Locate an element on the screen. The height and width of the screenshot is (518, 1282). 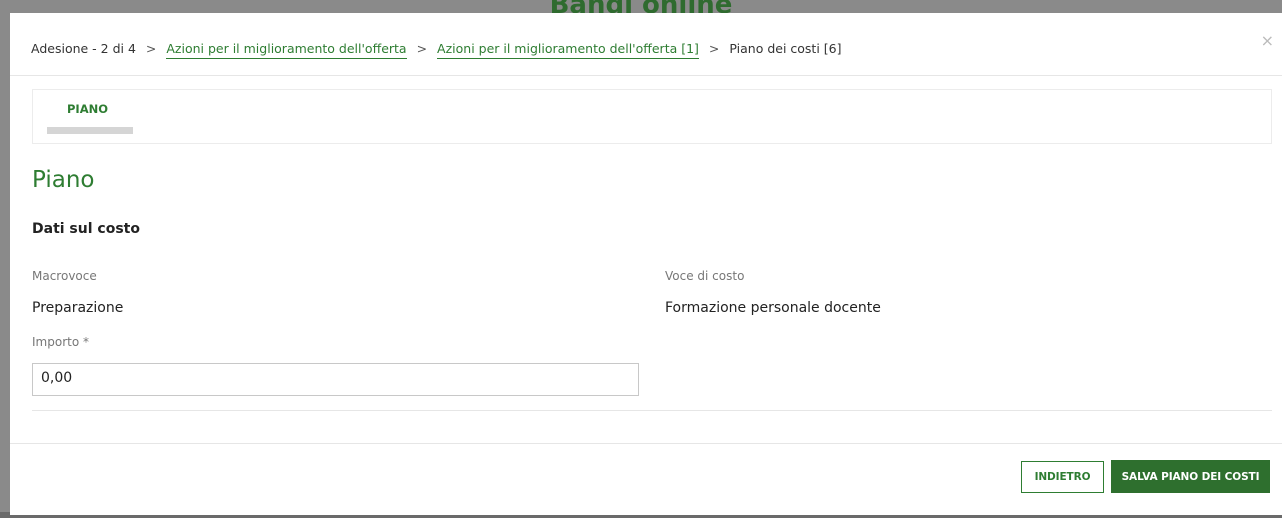
back-button: INDIETRO is located at coordinates (1062, 477).